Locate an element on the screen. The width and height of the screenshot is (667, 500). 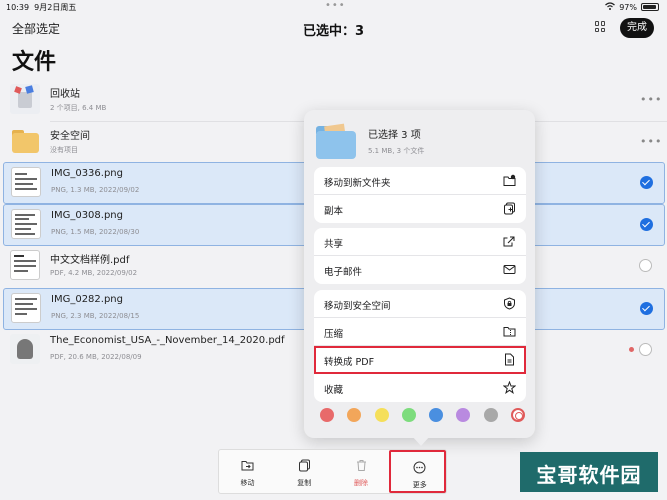
delete-button: 删除 is located at coordinates (361, 471).